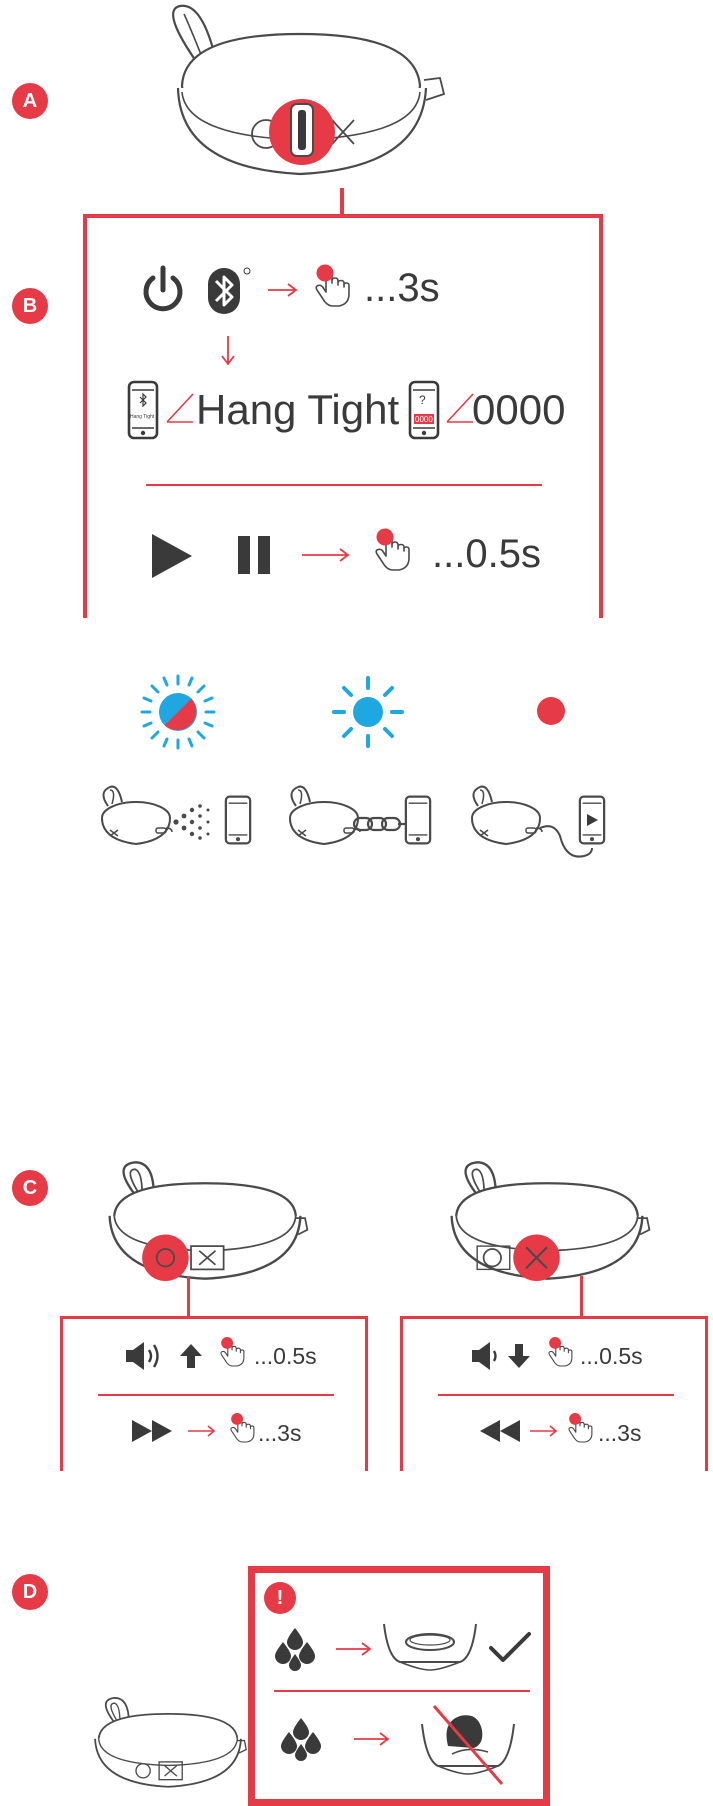 The height and width of the screenshot is (1806, 713). Describe the element at coordinates (85, 416) in the screenshot. I see `box-b-left` at that location.